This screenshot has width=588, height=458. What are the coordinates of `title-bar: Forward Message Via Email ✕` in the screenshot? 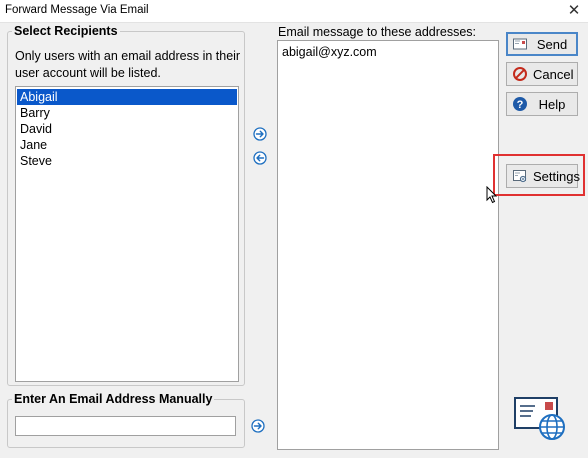 It's located at (294, 11).